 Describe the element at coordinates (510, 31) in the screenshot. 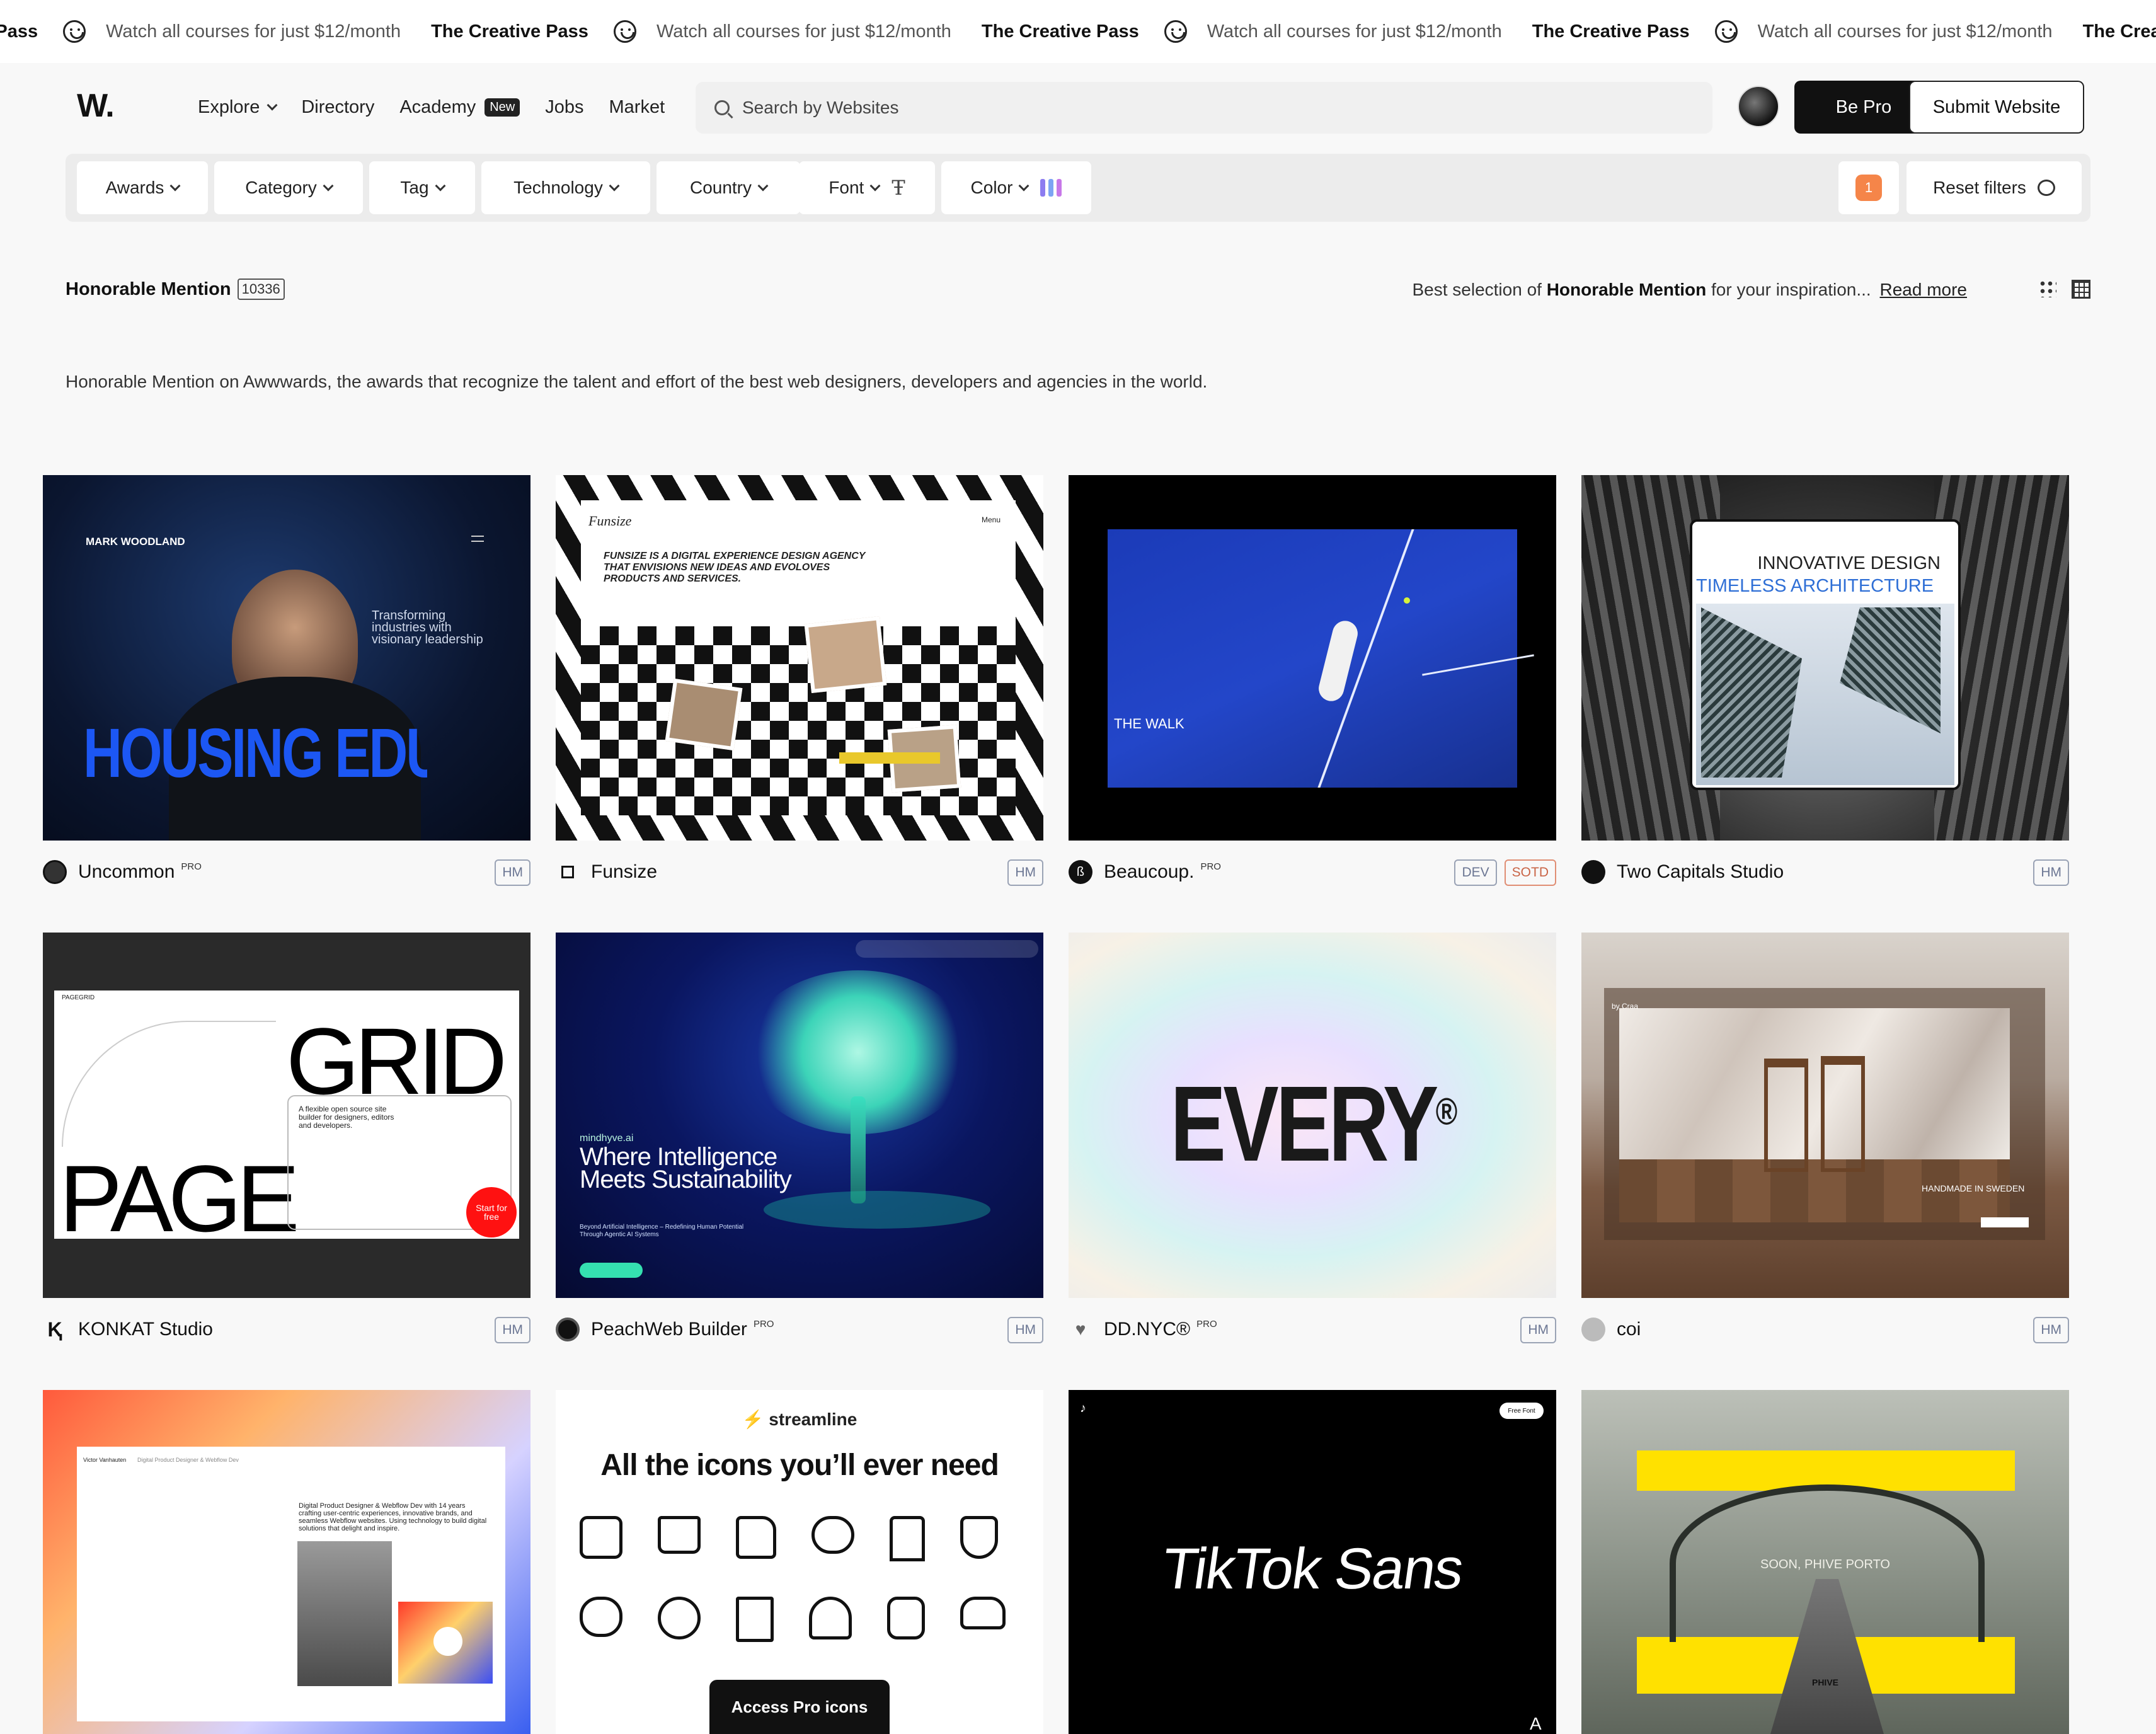

I see `promo-title: The Creative Pass` at that location.